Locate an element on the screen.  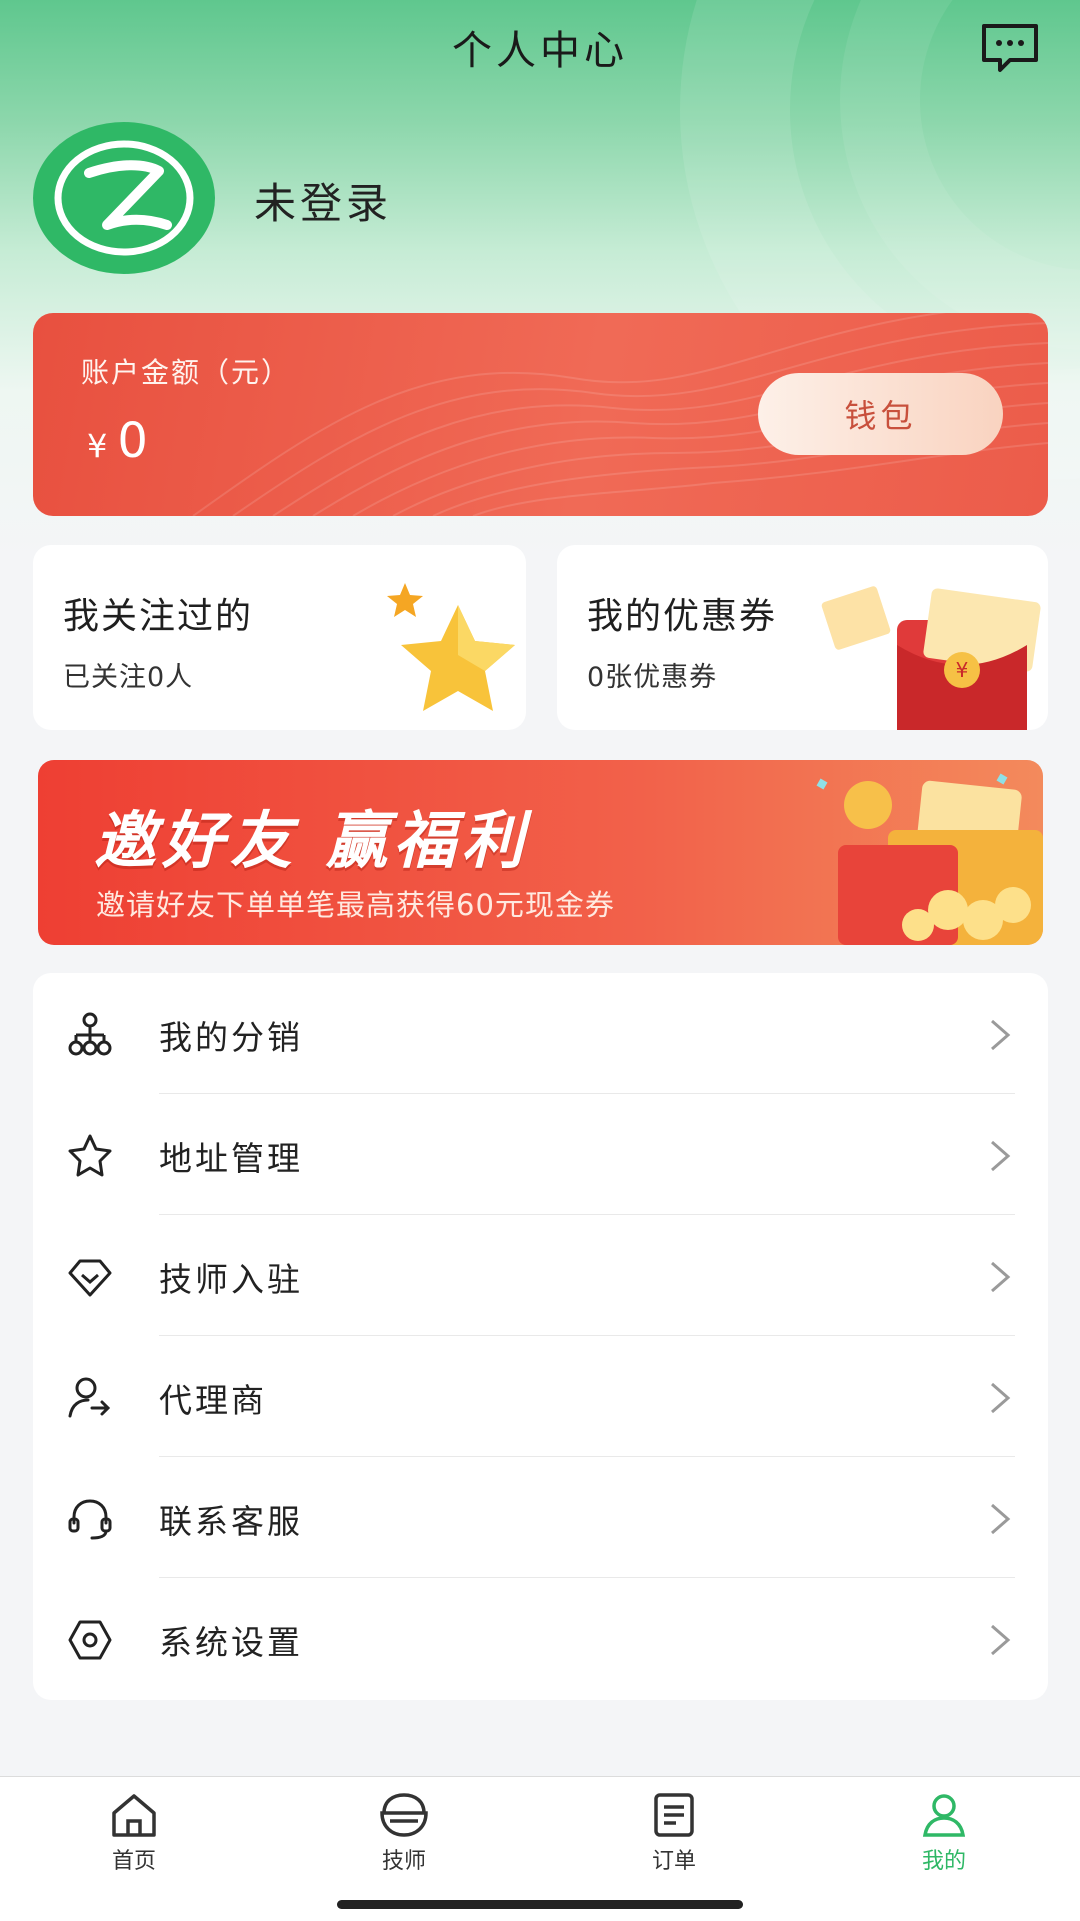
wallet-button: 钱包 is located at coordinates (880, 414).